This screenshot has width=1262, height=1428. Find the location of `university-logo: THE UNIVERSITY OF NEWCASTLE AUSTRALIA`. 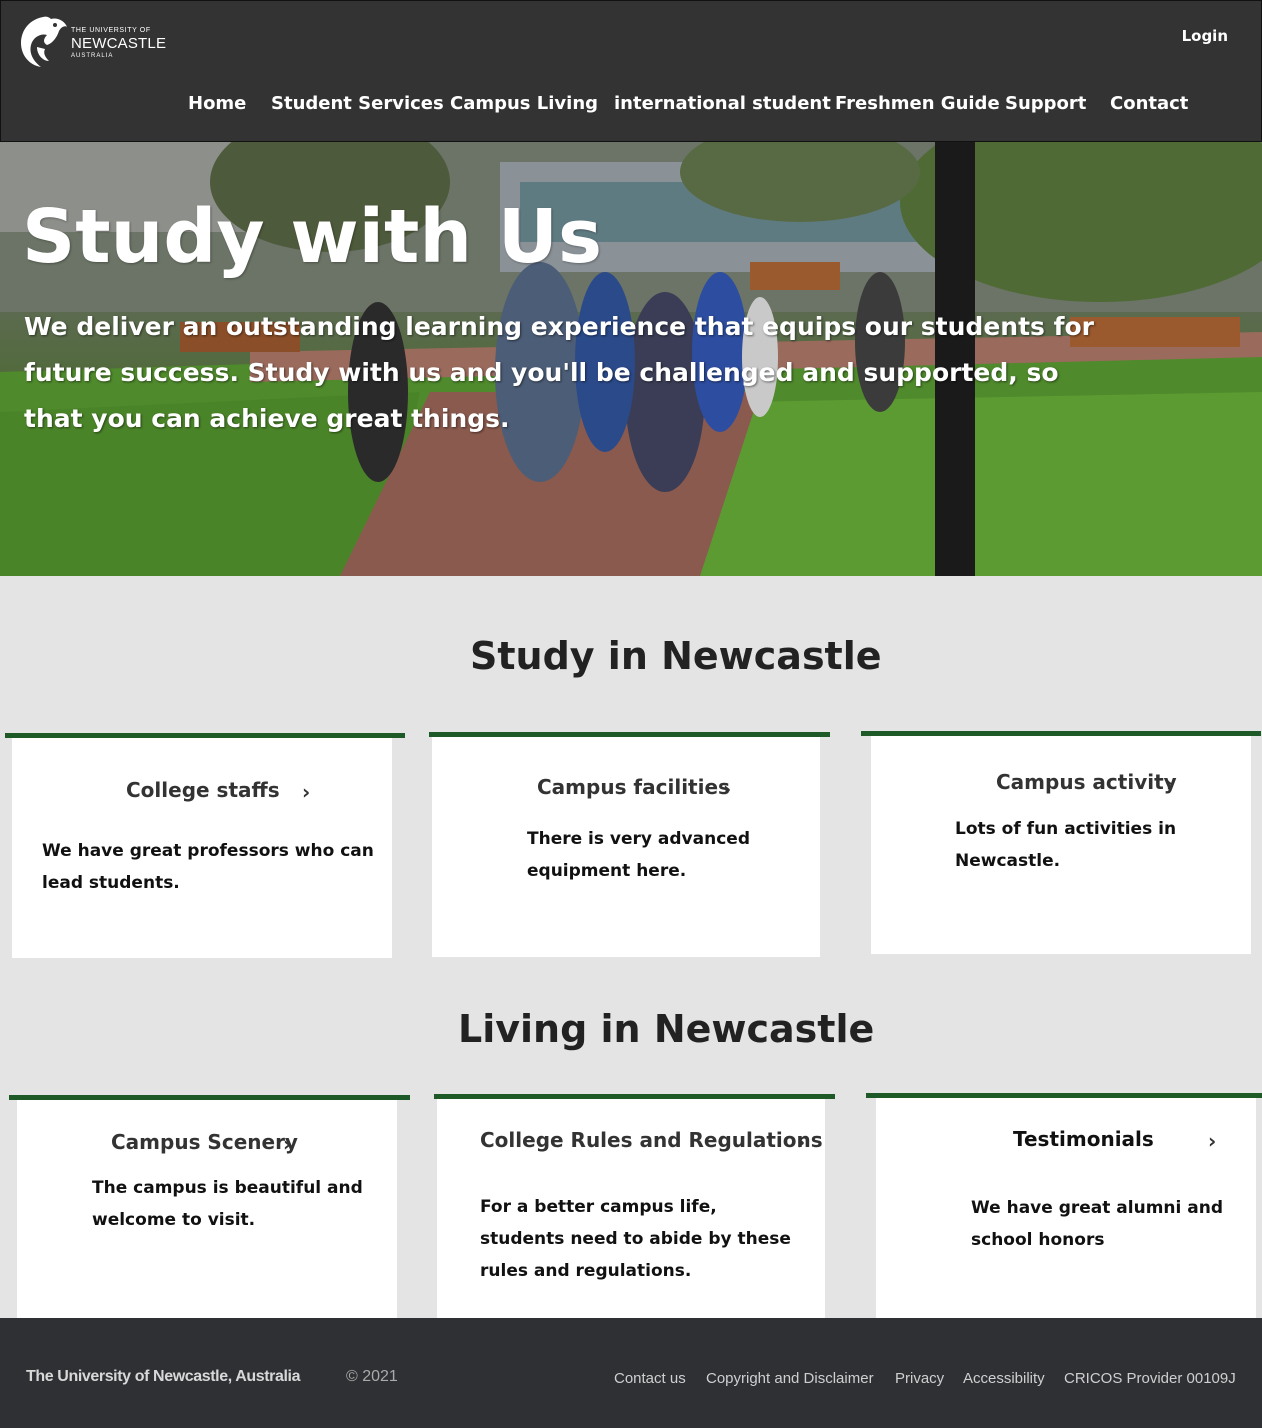

university-logo: THE UNIVERSITY OF NEWCASTLE AUSTRALIA is located at coordinates (93, 41).